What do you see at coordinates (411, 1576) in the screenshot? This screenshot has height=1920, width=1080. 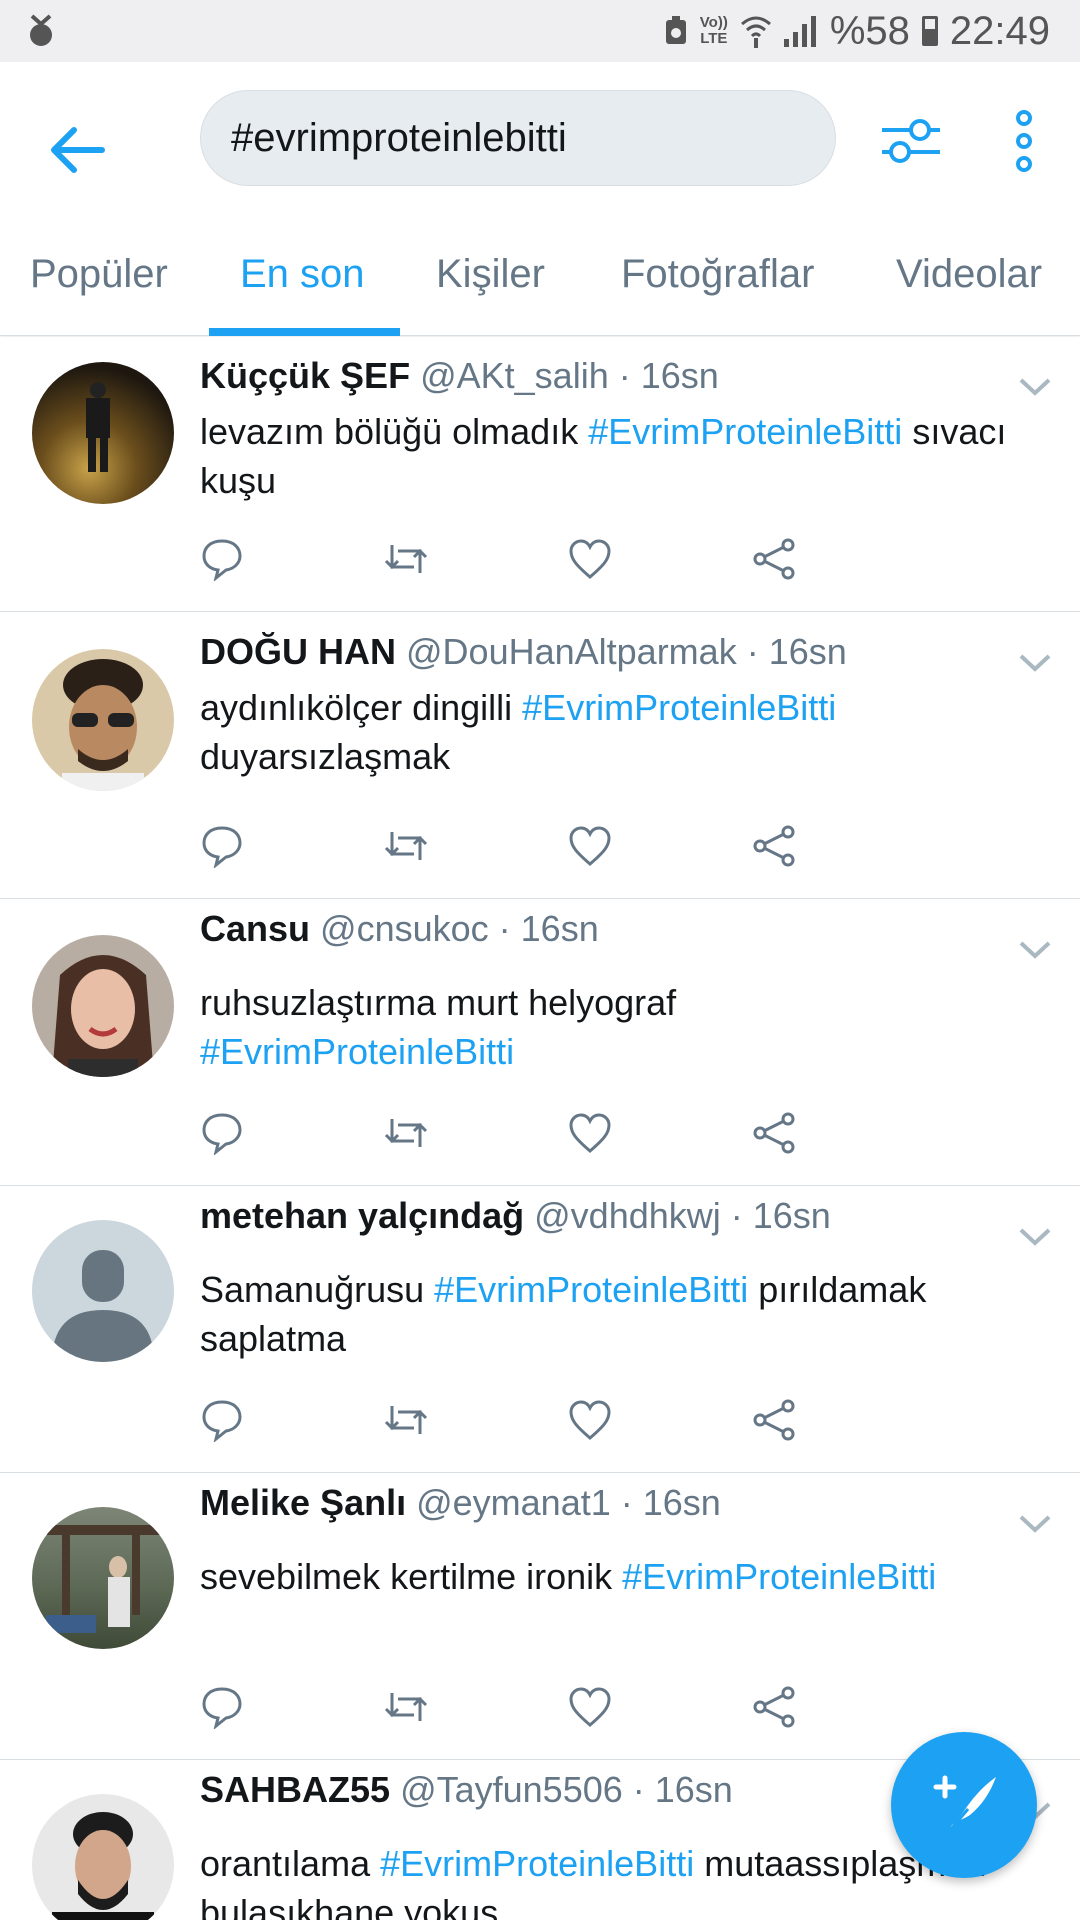 I see `tweet-text-part: sevebilmek kertilme ironik` at bounding box center [411, 1576].